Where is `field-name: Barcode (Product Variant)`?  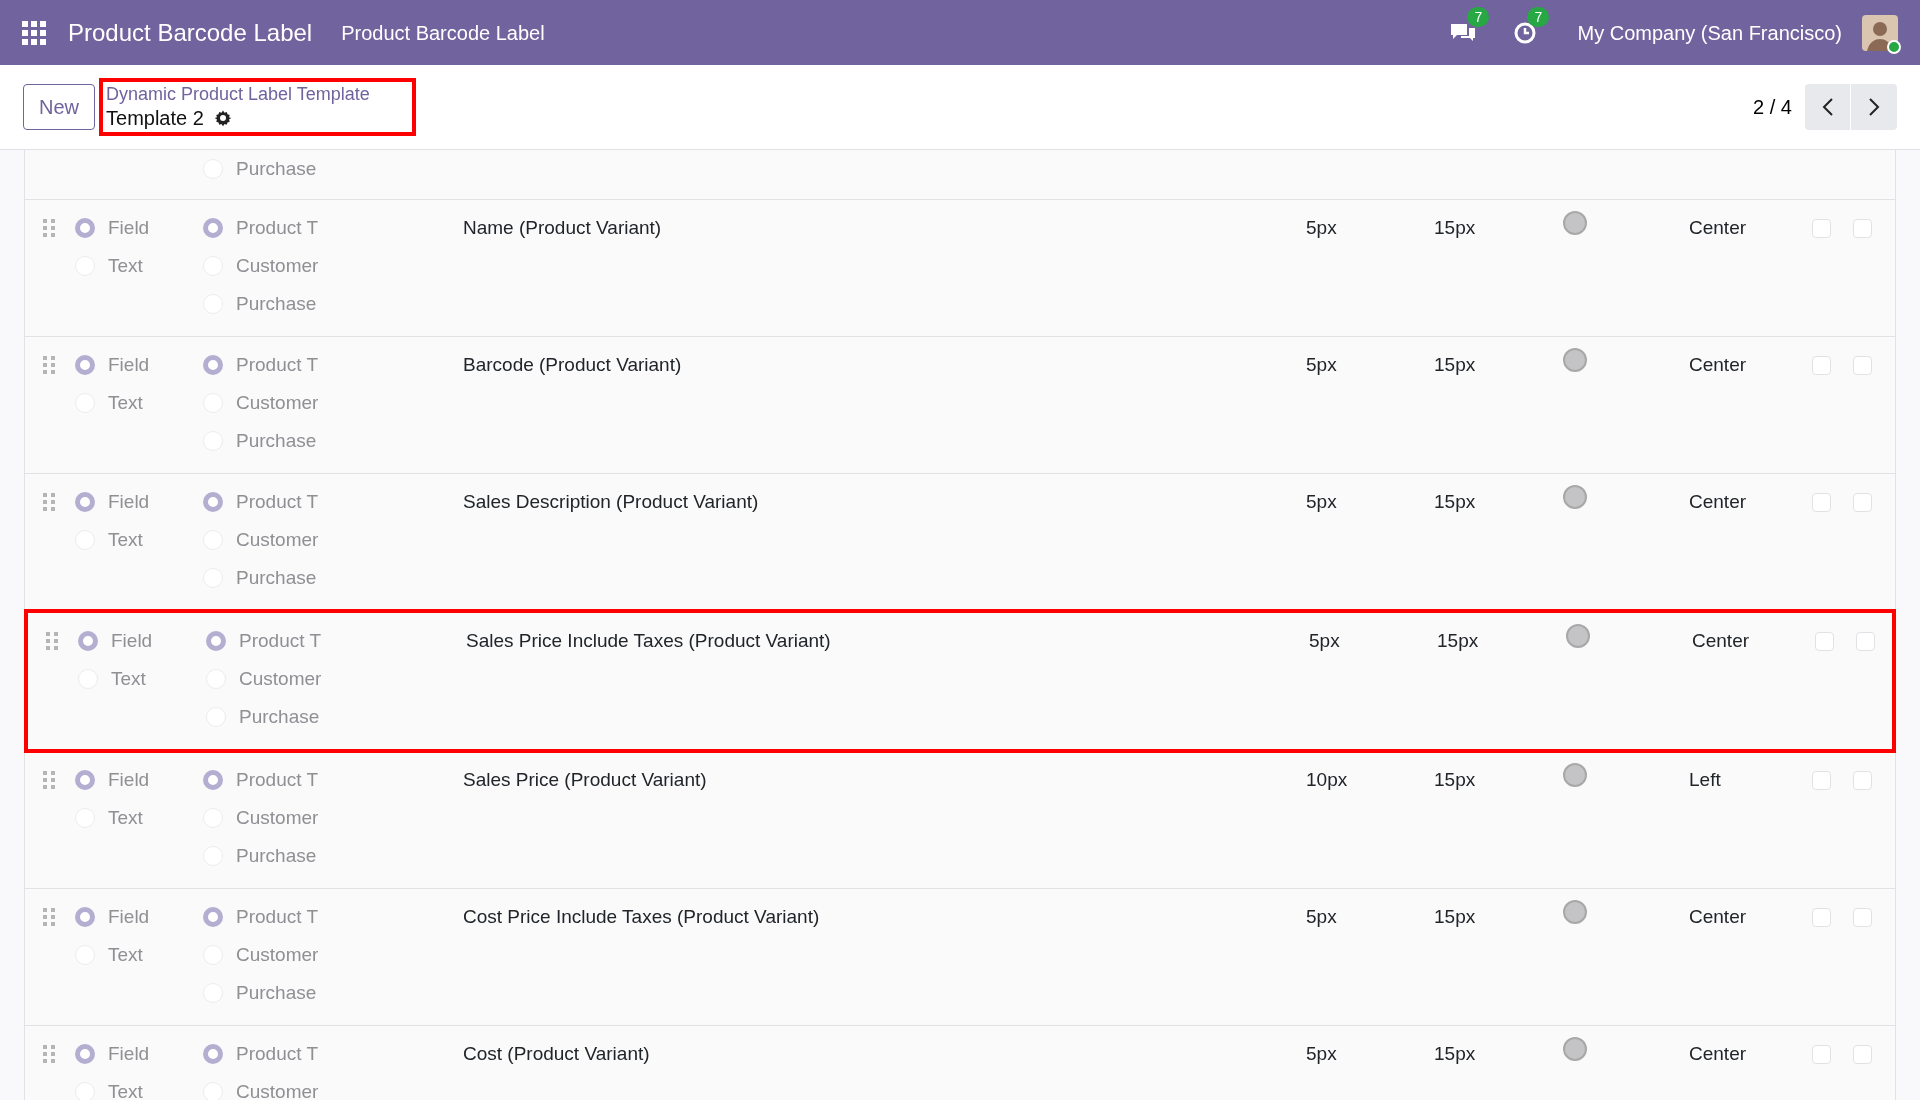 field-name: Barcode (Product Variant) is located at coordinates (572, 364).